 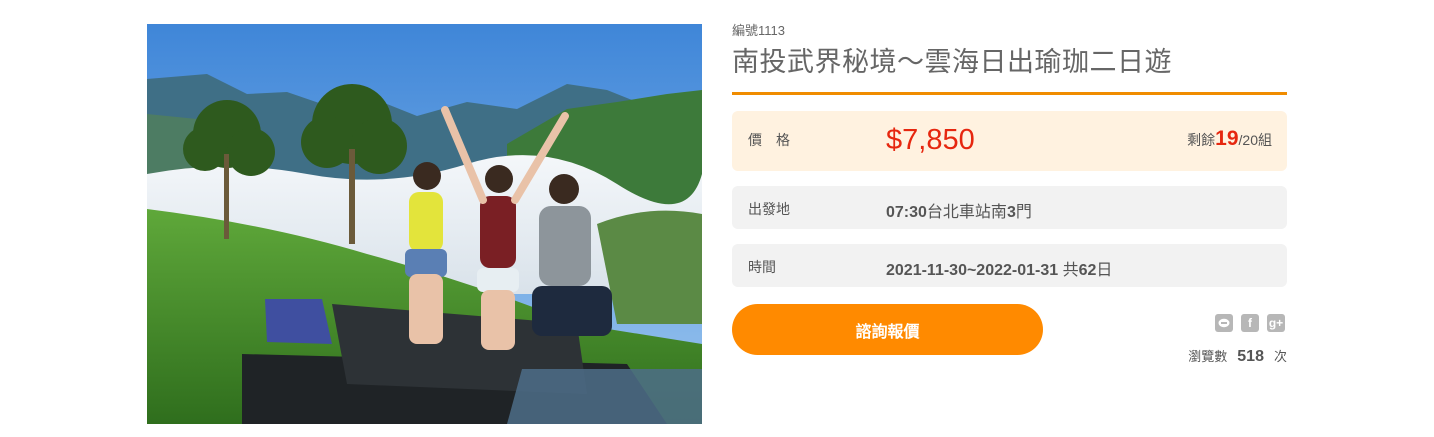 I want to click on share-icons: f g+, so click(x=1250, y=323).